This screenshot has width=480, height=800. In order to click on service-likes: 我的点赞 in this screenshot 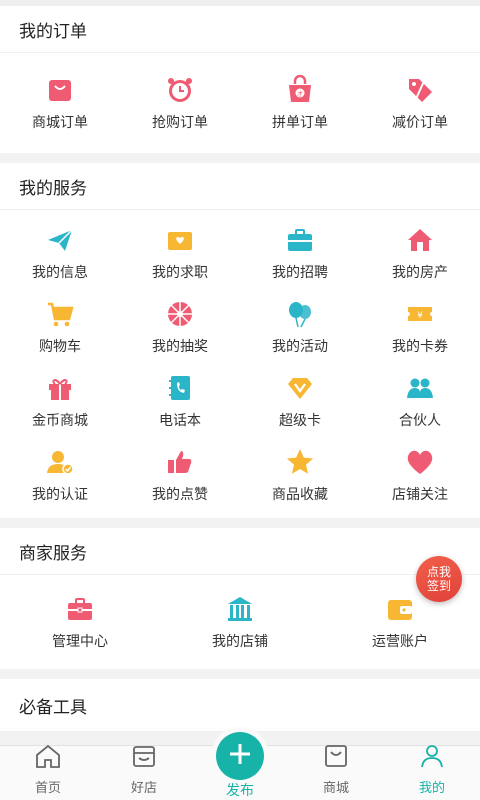, I will do `click(180, 475)`.